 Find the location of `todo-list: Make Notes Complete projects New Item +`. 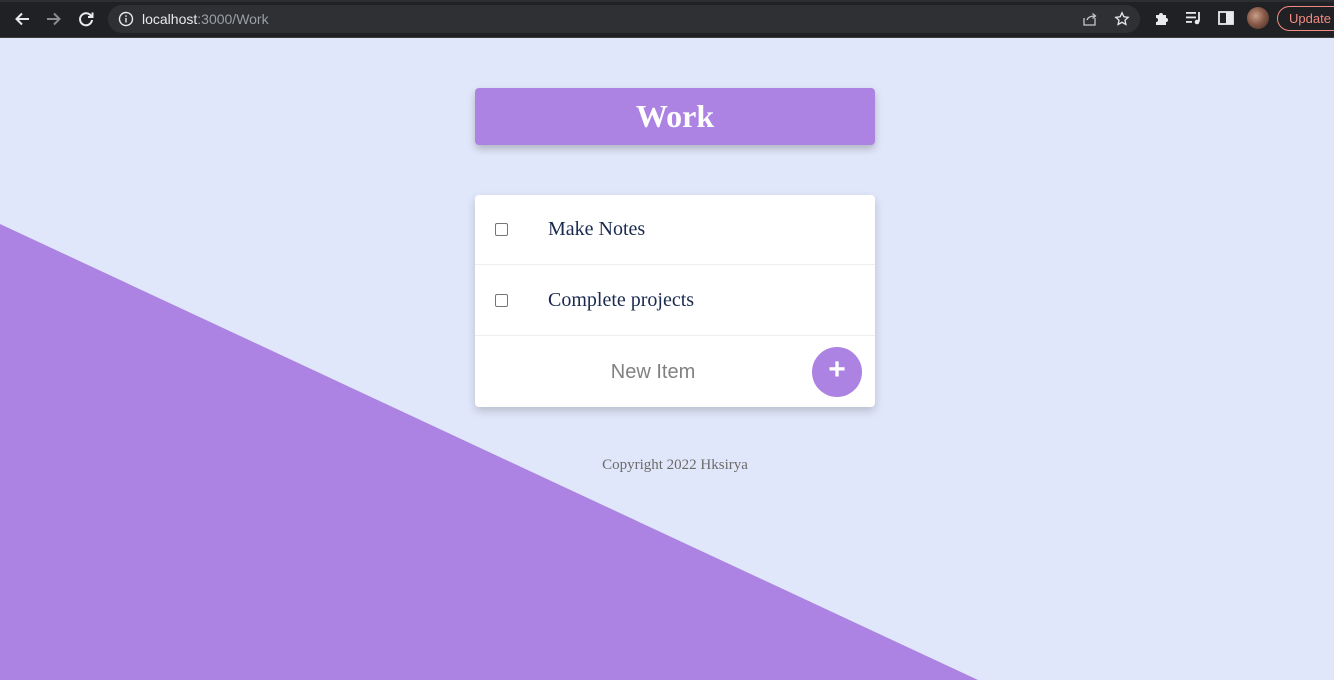

todo-list: Make Notes Complete projects New Item + is located at coordinates (675, 301).